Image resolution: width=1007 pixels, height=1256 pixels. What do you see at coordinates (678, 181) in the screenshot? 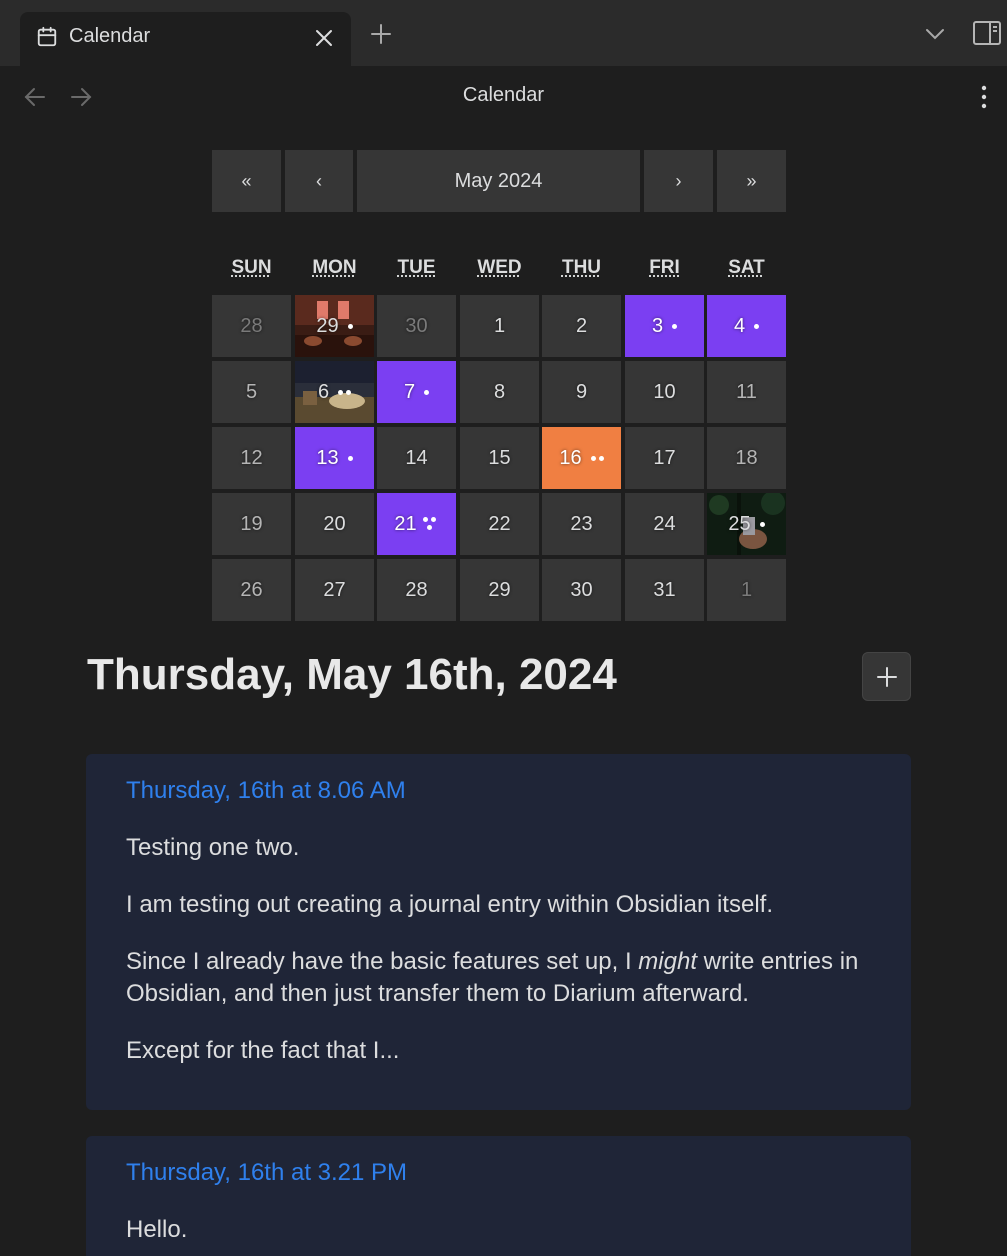
I see `next-month-button: ›` at bounding box center [678, 181].